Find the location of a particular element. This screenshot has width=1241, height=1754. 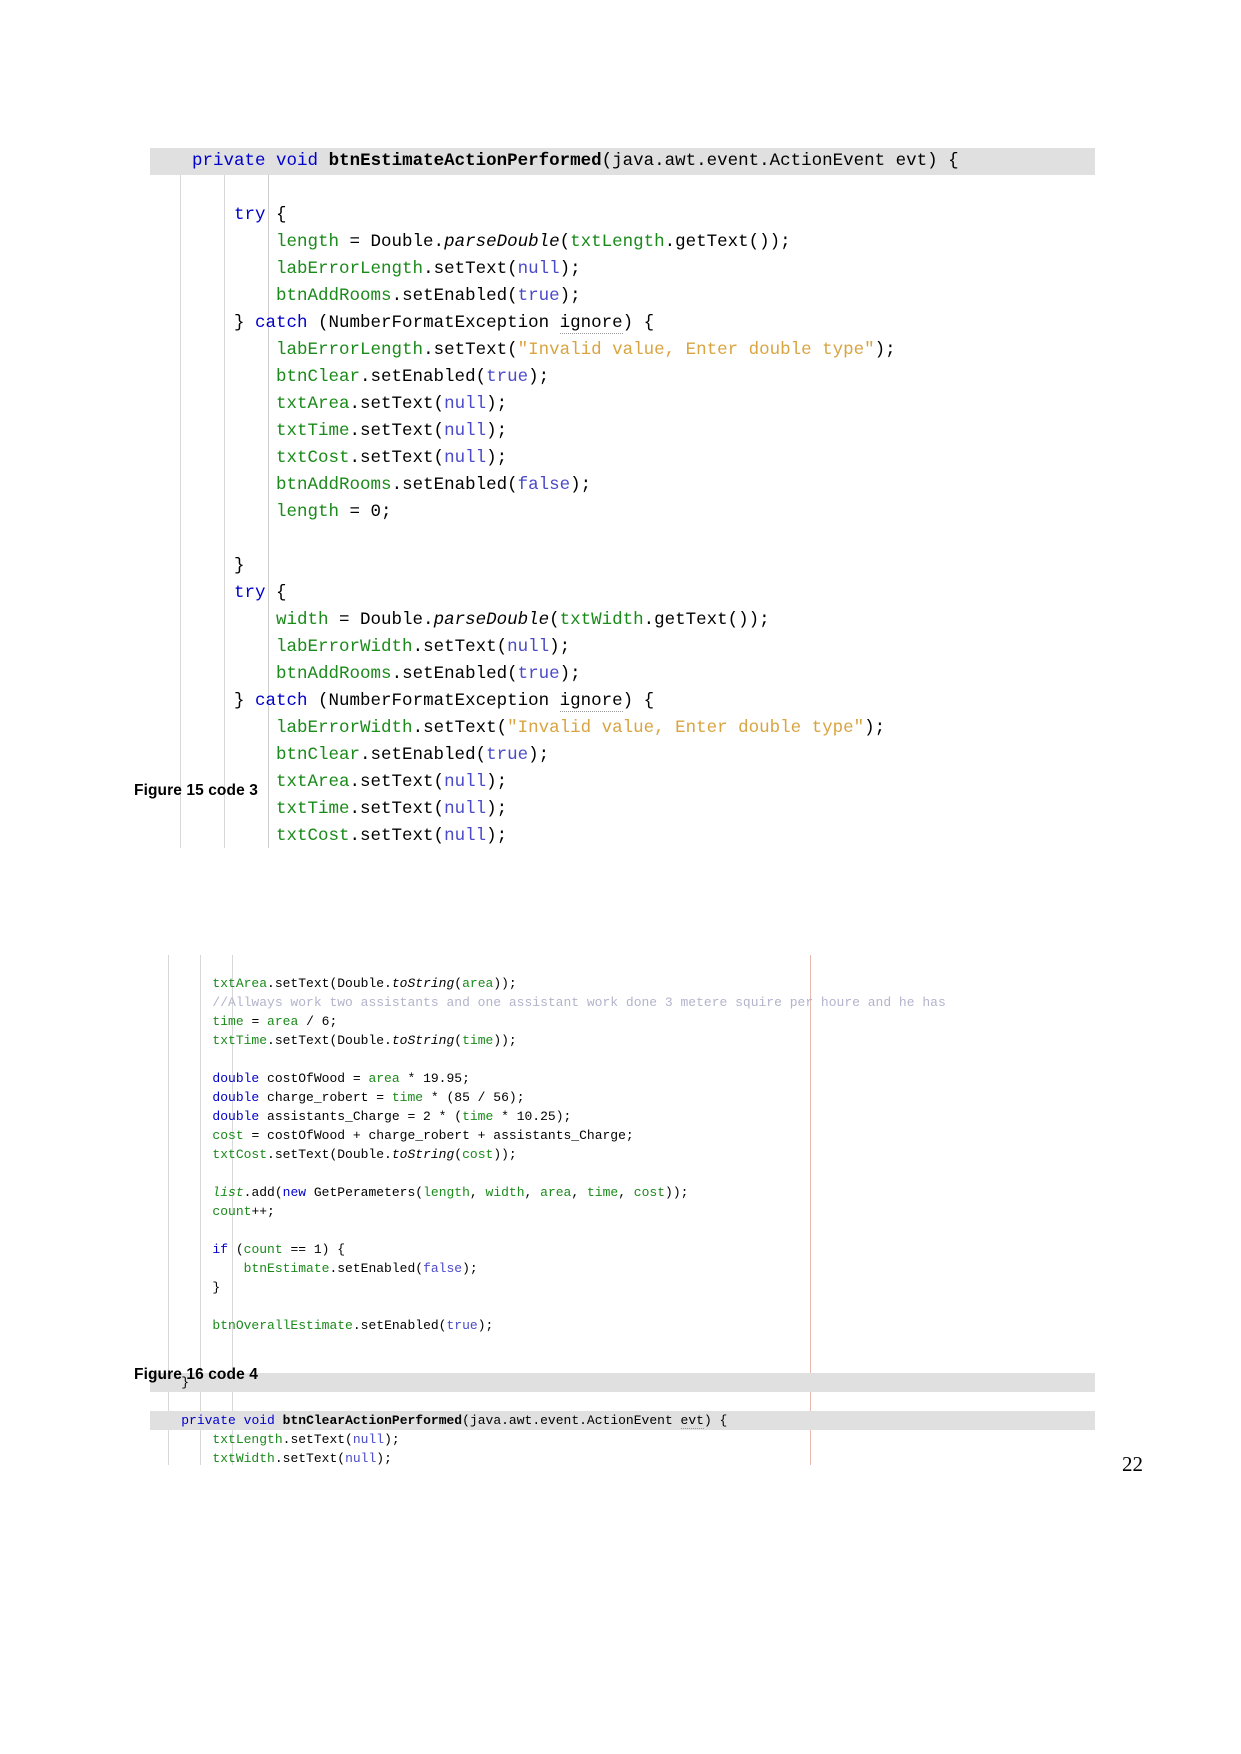

code-line: } is located at coordinates (622, 1287).